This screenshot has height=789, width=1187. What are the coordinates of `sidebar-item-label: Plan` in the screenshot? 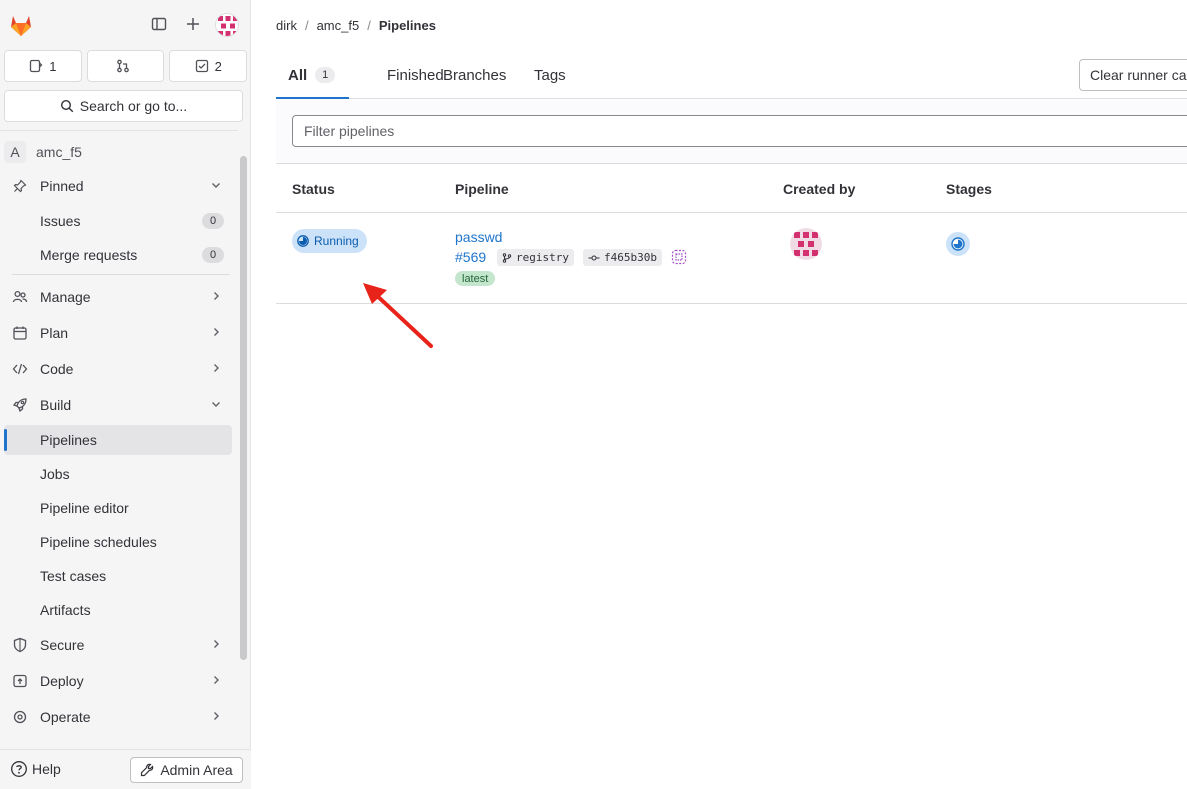 It's located at (54, 333).